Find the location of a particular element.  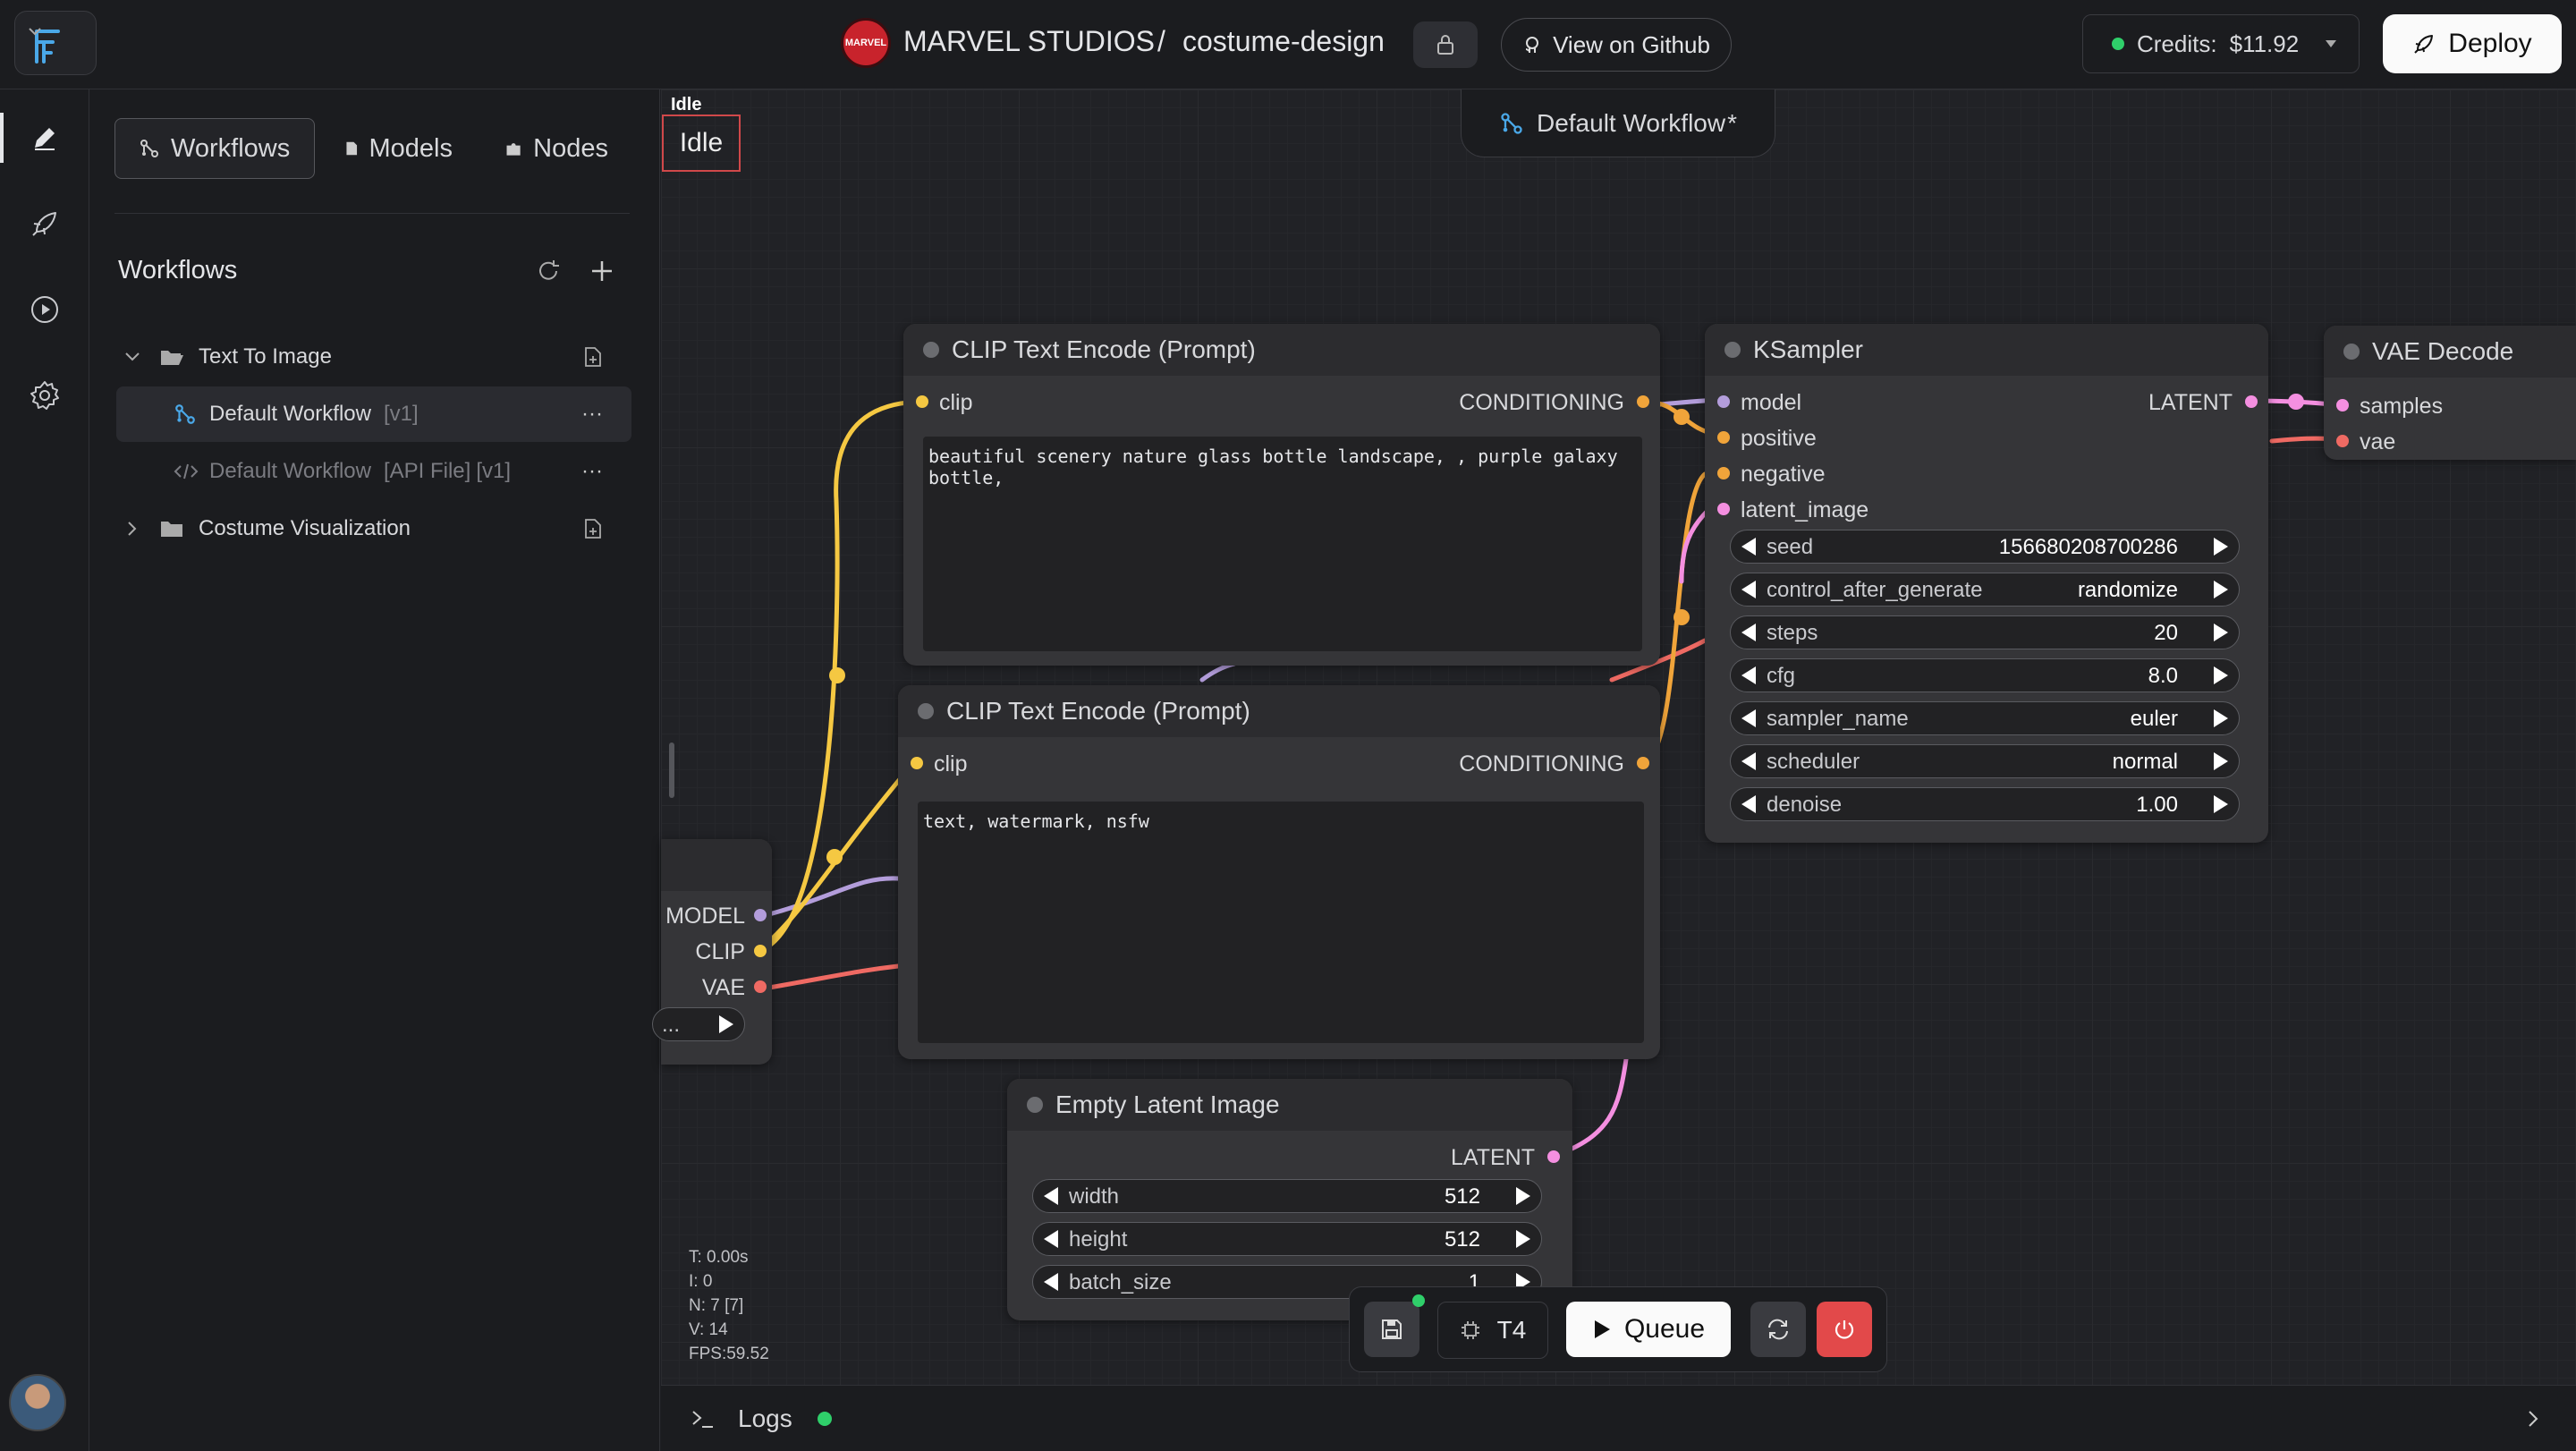

stop-button is located at coordinates (1844, 1329).